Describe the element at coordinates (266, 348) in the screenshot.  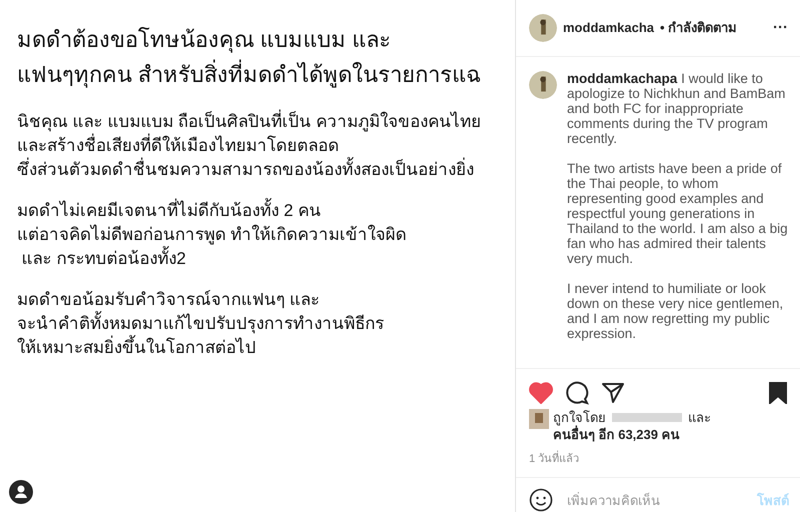
I see `post-text: ให้เหมาะสมยิ่งขึ้นในโอกาสต่อไป` at that location.